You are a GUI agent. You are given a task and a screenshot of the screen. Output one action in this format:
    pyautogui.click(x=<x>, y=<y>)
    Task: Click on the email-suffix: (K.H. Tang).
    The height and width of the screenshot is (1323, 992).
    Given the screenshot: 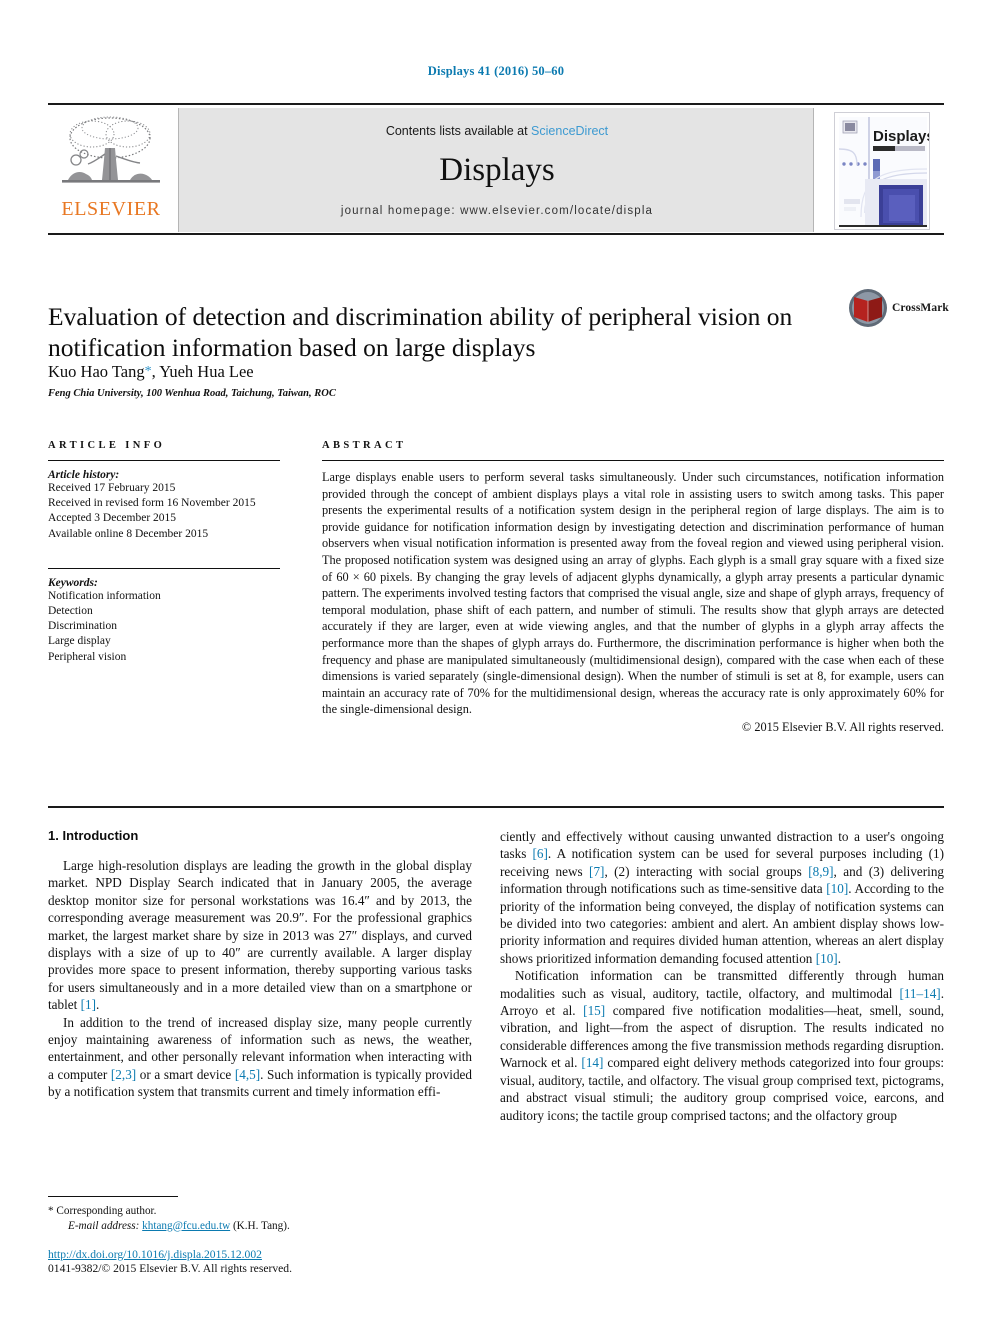 What is the action you would take?
    pyautogui.click(x=260, y=1225)
    